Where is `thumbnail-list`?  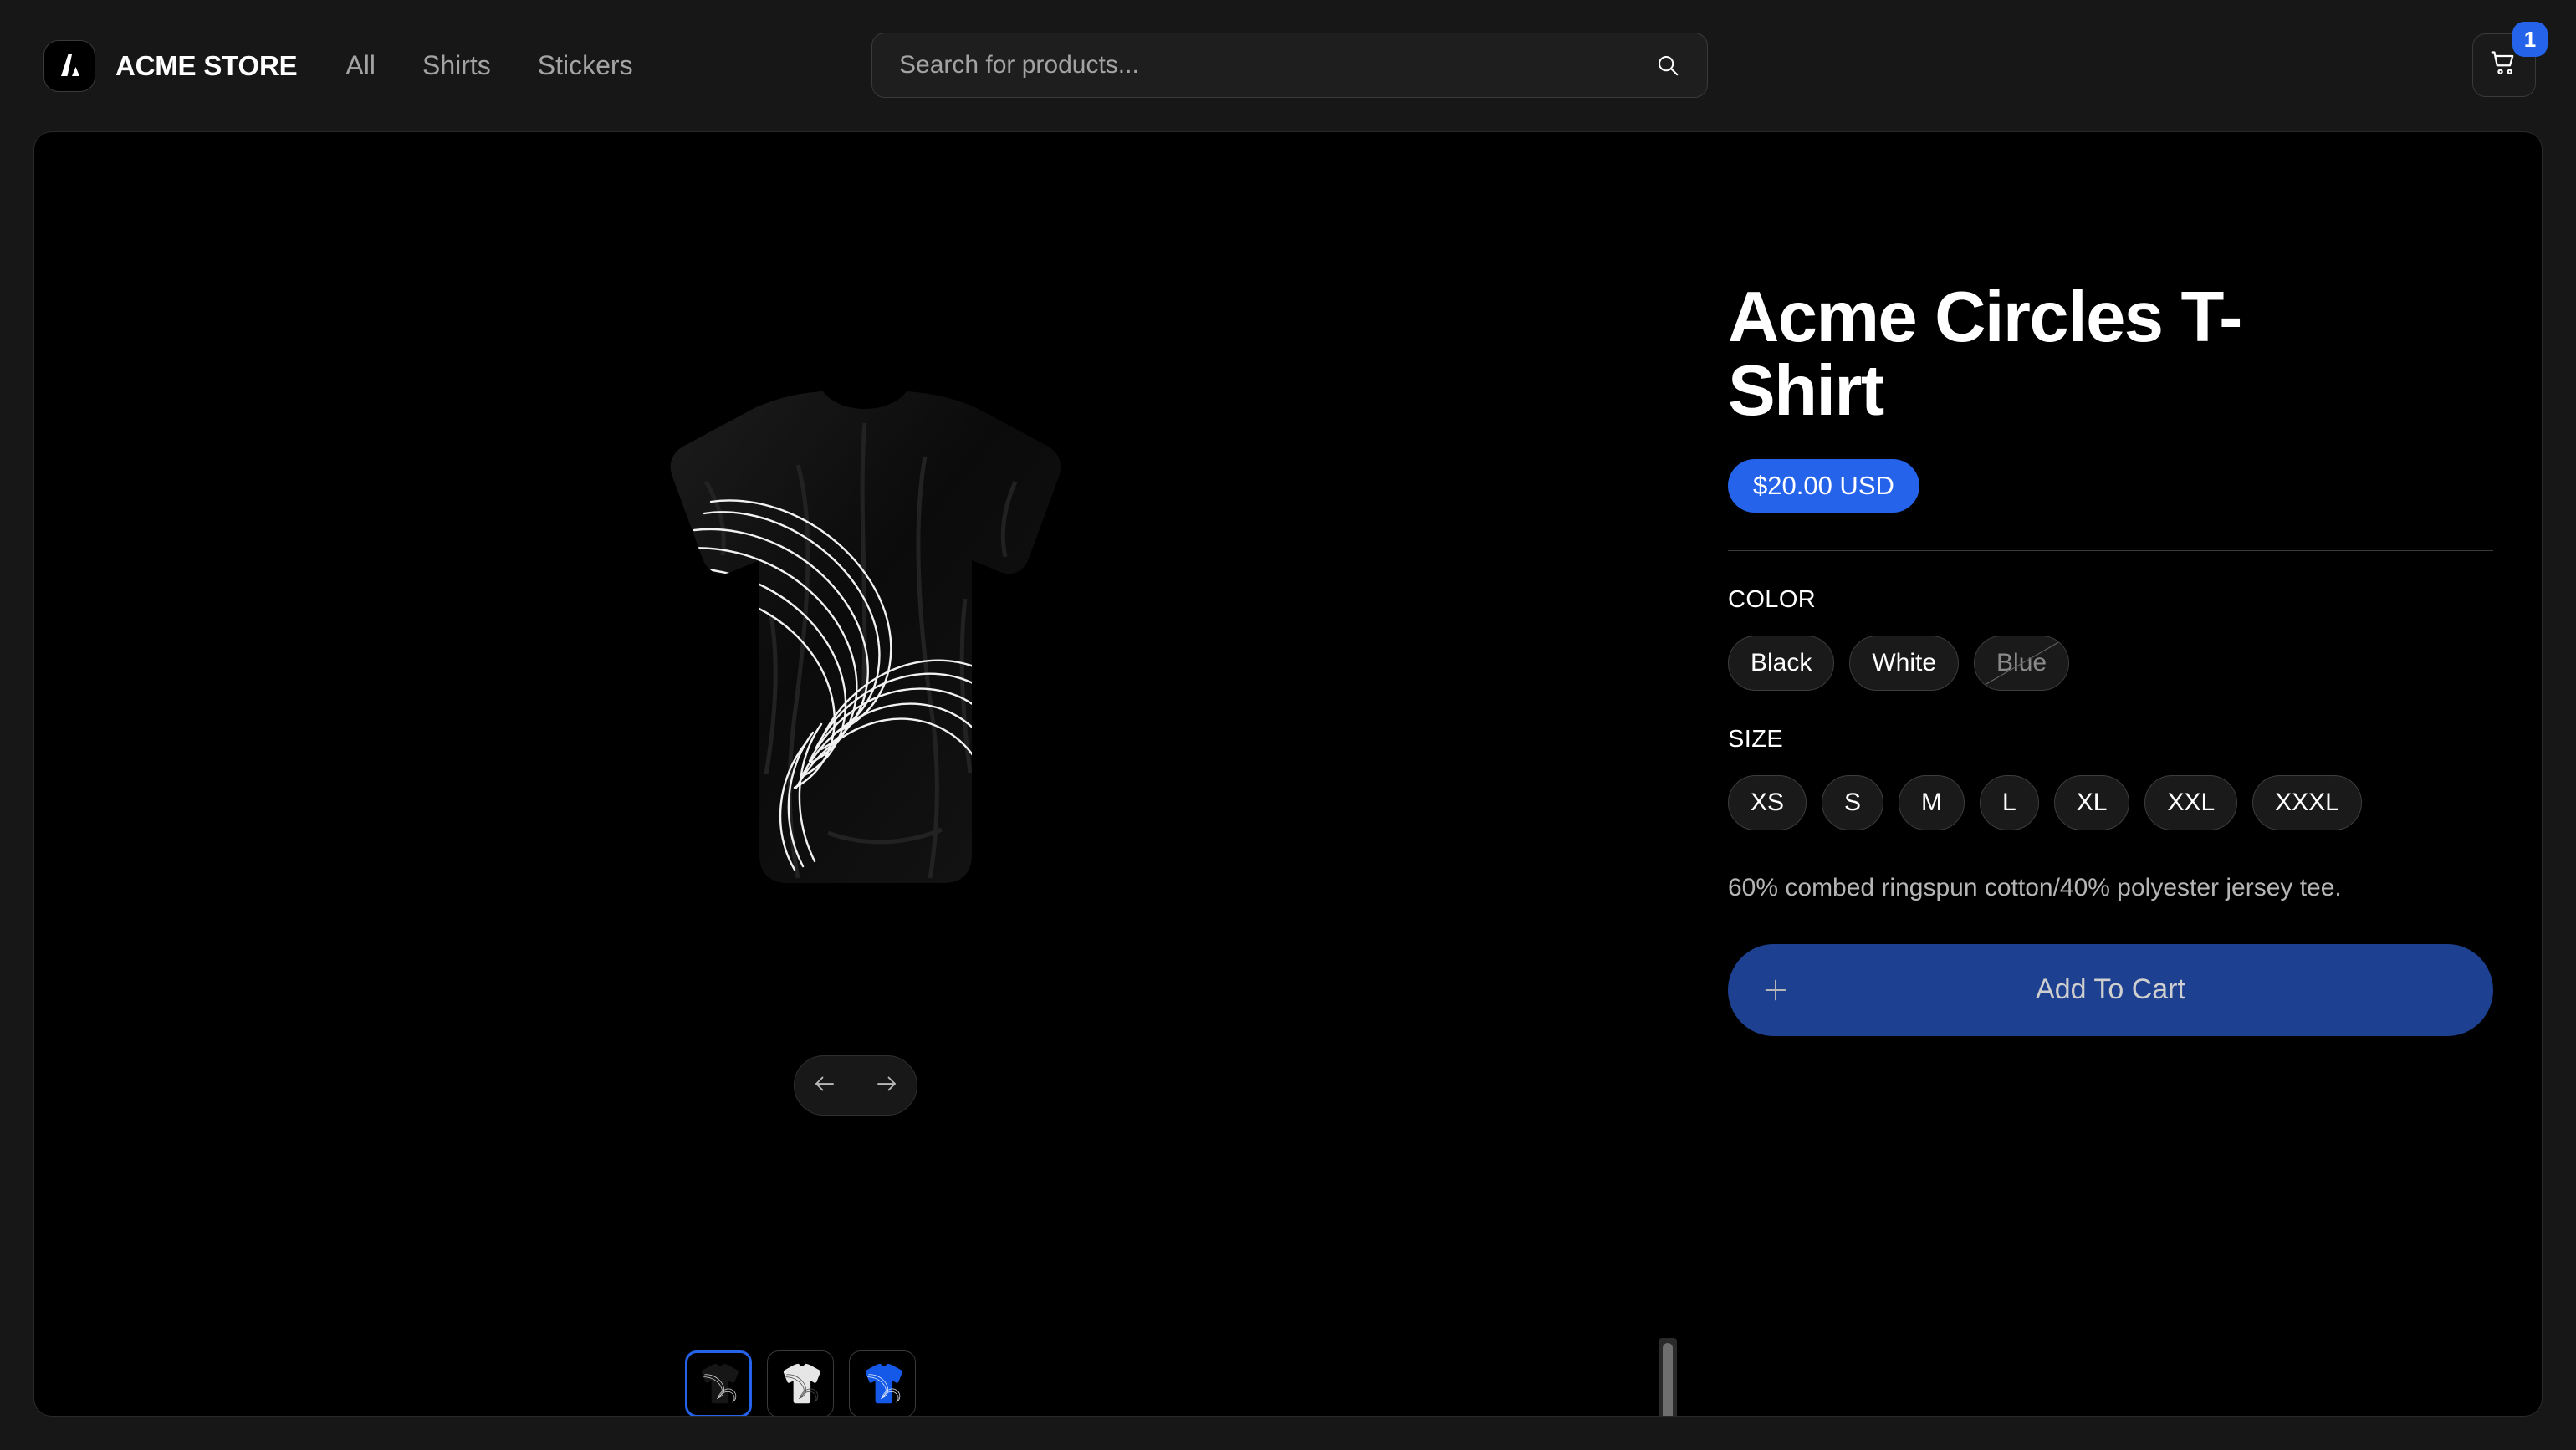
thumbnail-list is located at coordinates (800, 1383).